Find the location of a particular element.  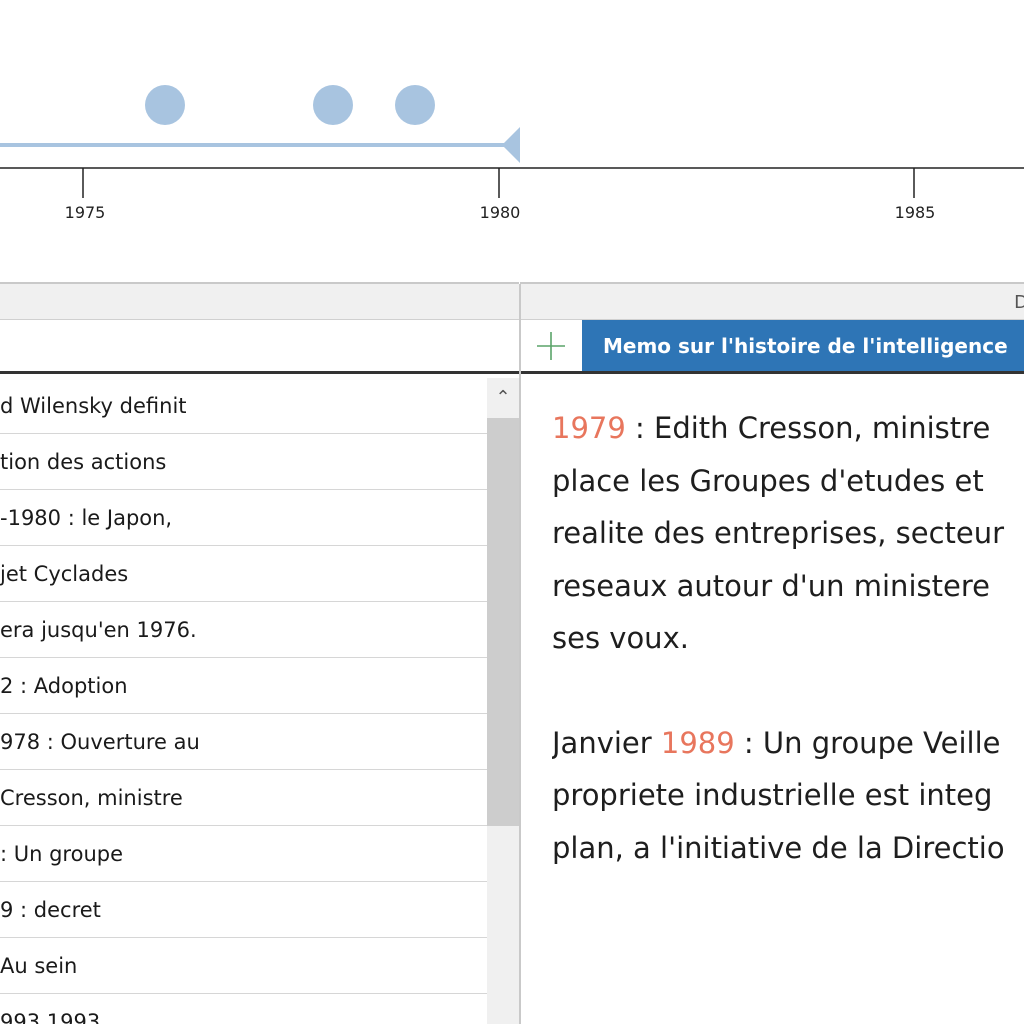

tab-memo-label: Memo sur l'histoire de l'intelligence is located at coordinates (805, 345).